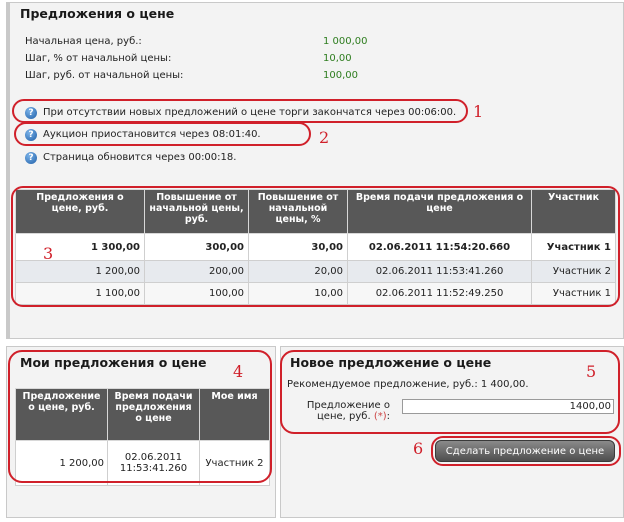 The image size is (624, 522). Describe the element at coordinates (418, 448) in the screenshot. I see `annotation-number-6: 6` at that location.